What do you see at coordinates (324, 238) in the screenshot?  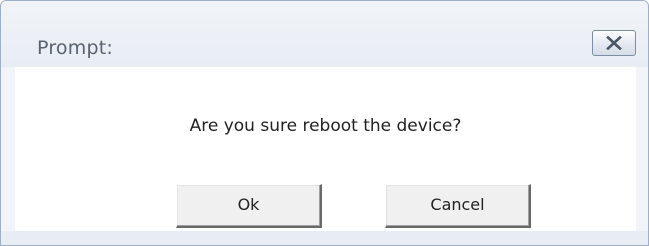 I see `dialog-bottom-border` at bounding box center [324, 238].